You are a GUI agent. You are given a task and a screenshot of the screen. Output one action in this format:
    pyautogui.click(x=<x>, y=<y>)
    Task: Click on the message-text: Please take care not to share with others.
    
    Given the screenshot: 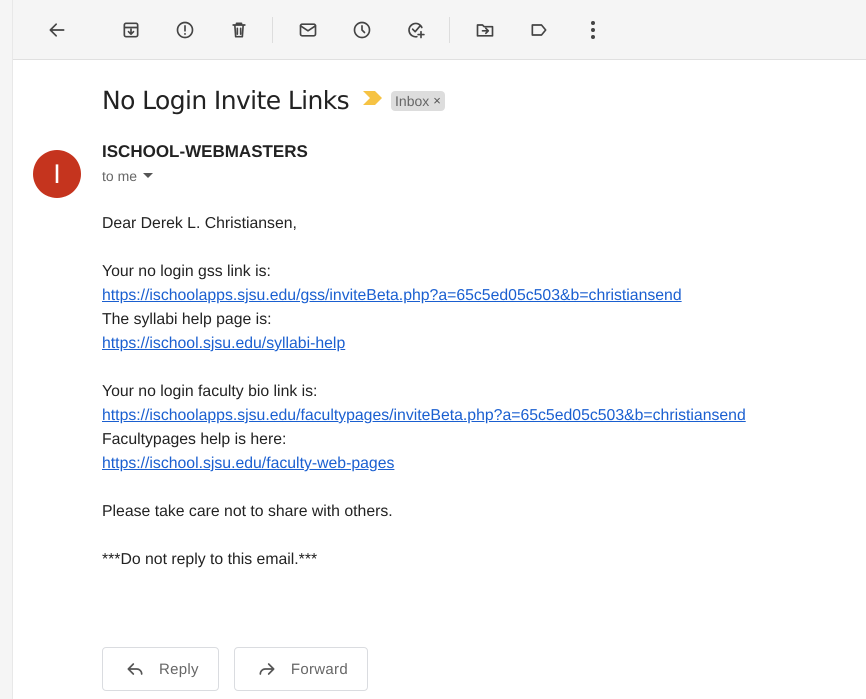 What is the action you would take?
    pyautogui.click(x=247, y=512)
    